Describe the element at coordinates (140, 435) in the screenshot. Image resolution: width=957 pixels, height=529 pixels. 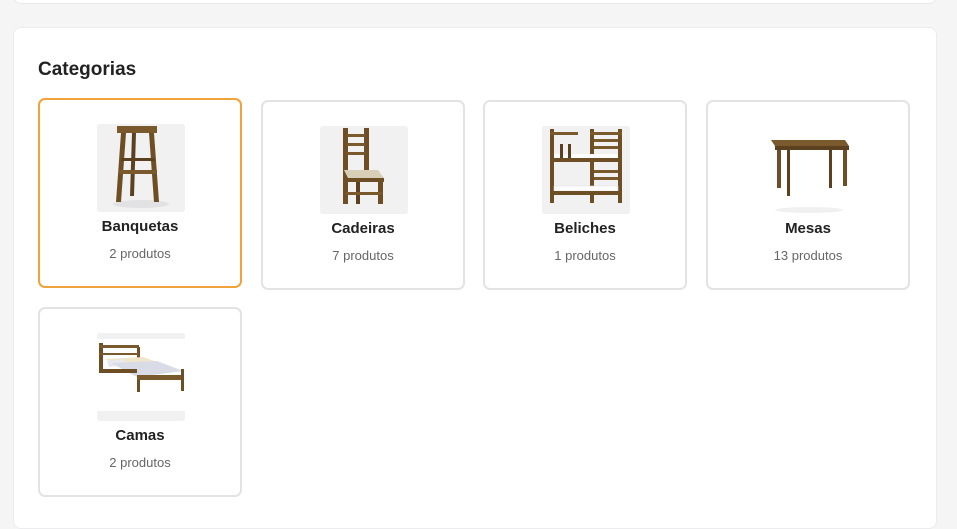
I see `category-name: Camas` at that location.